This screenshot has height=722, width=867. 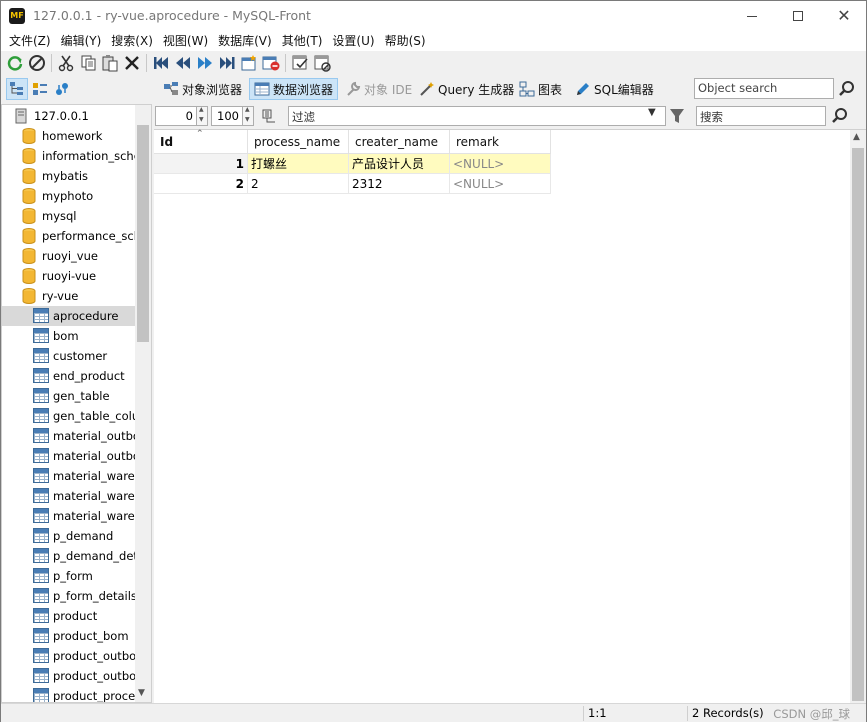 I want to click on status-bar: 1:1 2 Records(s) CSDN @邱_球, so click(x=433, y=712).